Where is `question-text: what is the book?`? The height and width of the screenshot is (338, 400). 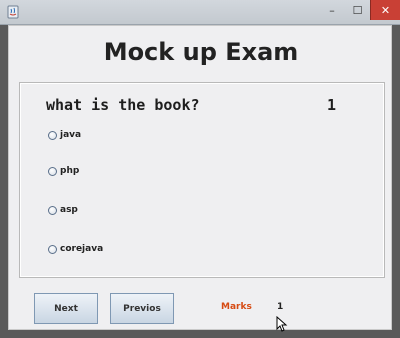
question-text: what is the book? is located at coordinates (123, 105).